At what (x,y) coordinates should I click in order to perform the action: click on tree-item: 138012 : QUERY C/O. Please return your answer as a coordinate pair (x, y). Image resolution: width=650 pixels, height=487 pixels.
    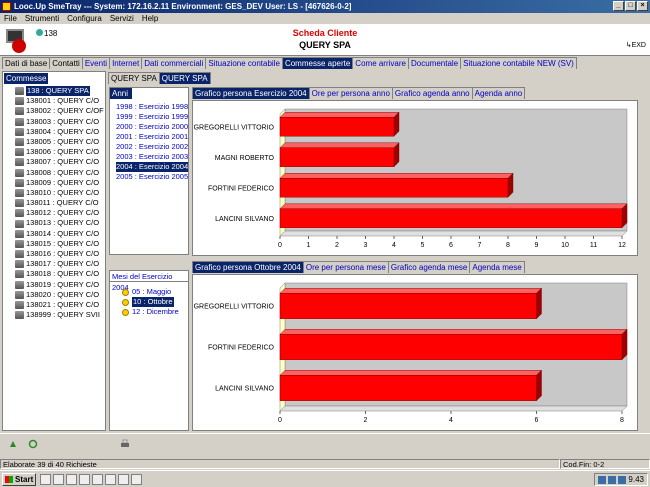
    Looking at the image, I should click on (56, 213).